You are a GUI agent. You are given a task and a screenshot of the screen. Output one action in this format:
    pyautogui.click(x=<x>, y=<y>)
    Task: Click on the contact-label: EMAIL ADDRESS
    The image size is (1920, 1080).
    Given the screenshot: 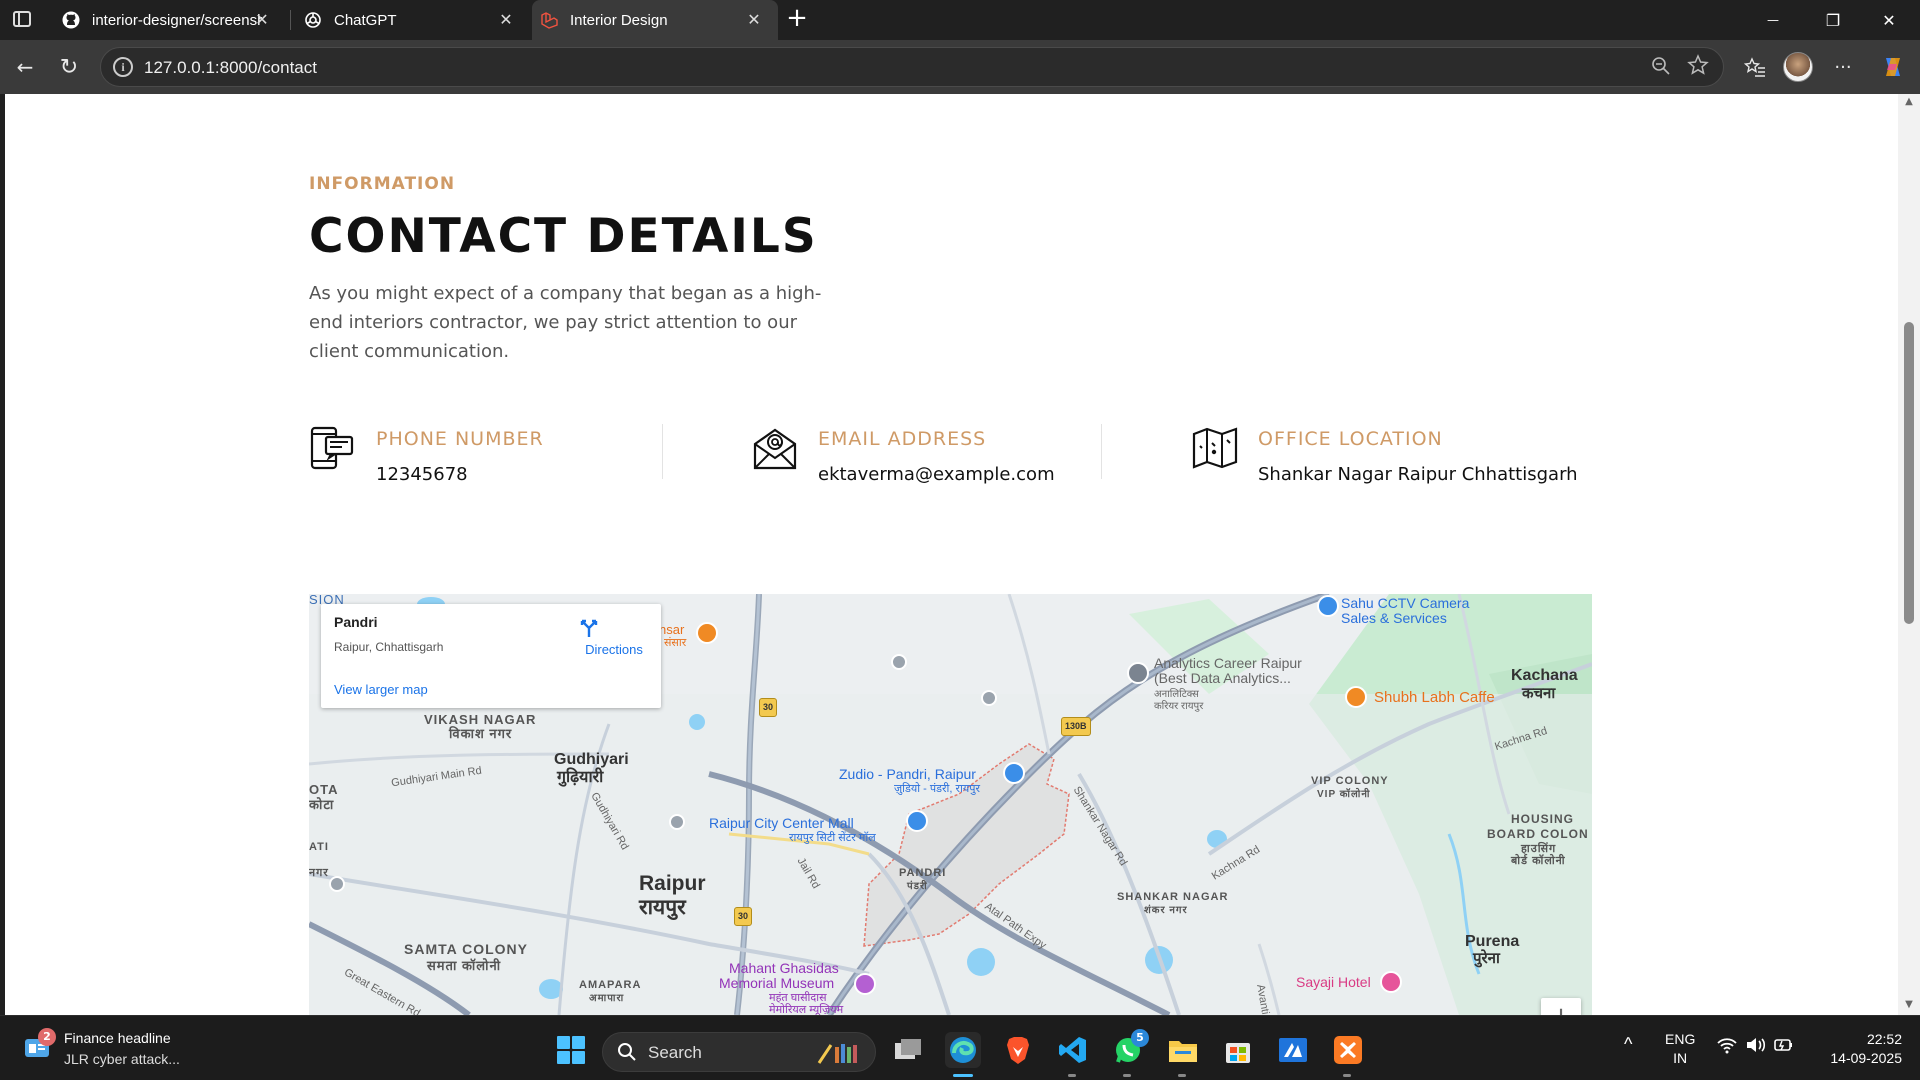 What is the action you would take?
    pyautogui.click(x=902, y=439)
    